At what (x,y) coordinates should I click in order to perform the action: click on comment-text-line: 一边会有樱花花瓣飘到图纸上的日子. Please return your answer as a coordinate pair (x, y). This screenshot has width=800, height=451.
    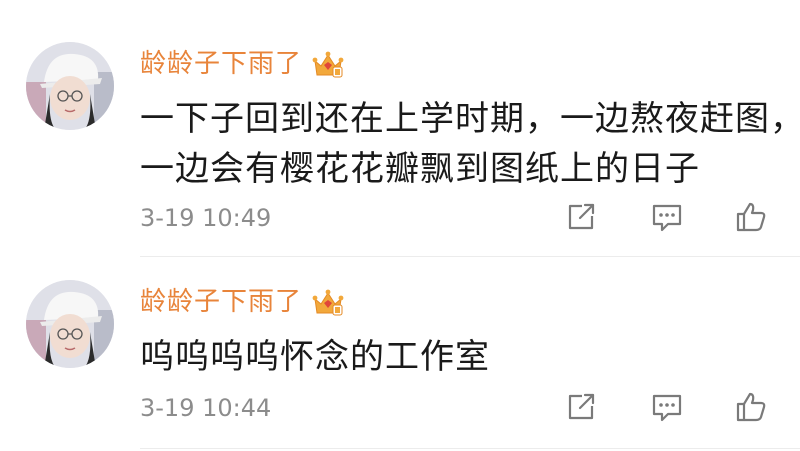
    Looking at the image, I should click on (420, 169).